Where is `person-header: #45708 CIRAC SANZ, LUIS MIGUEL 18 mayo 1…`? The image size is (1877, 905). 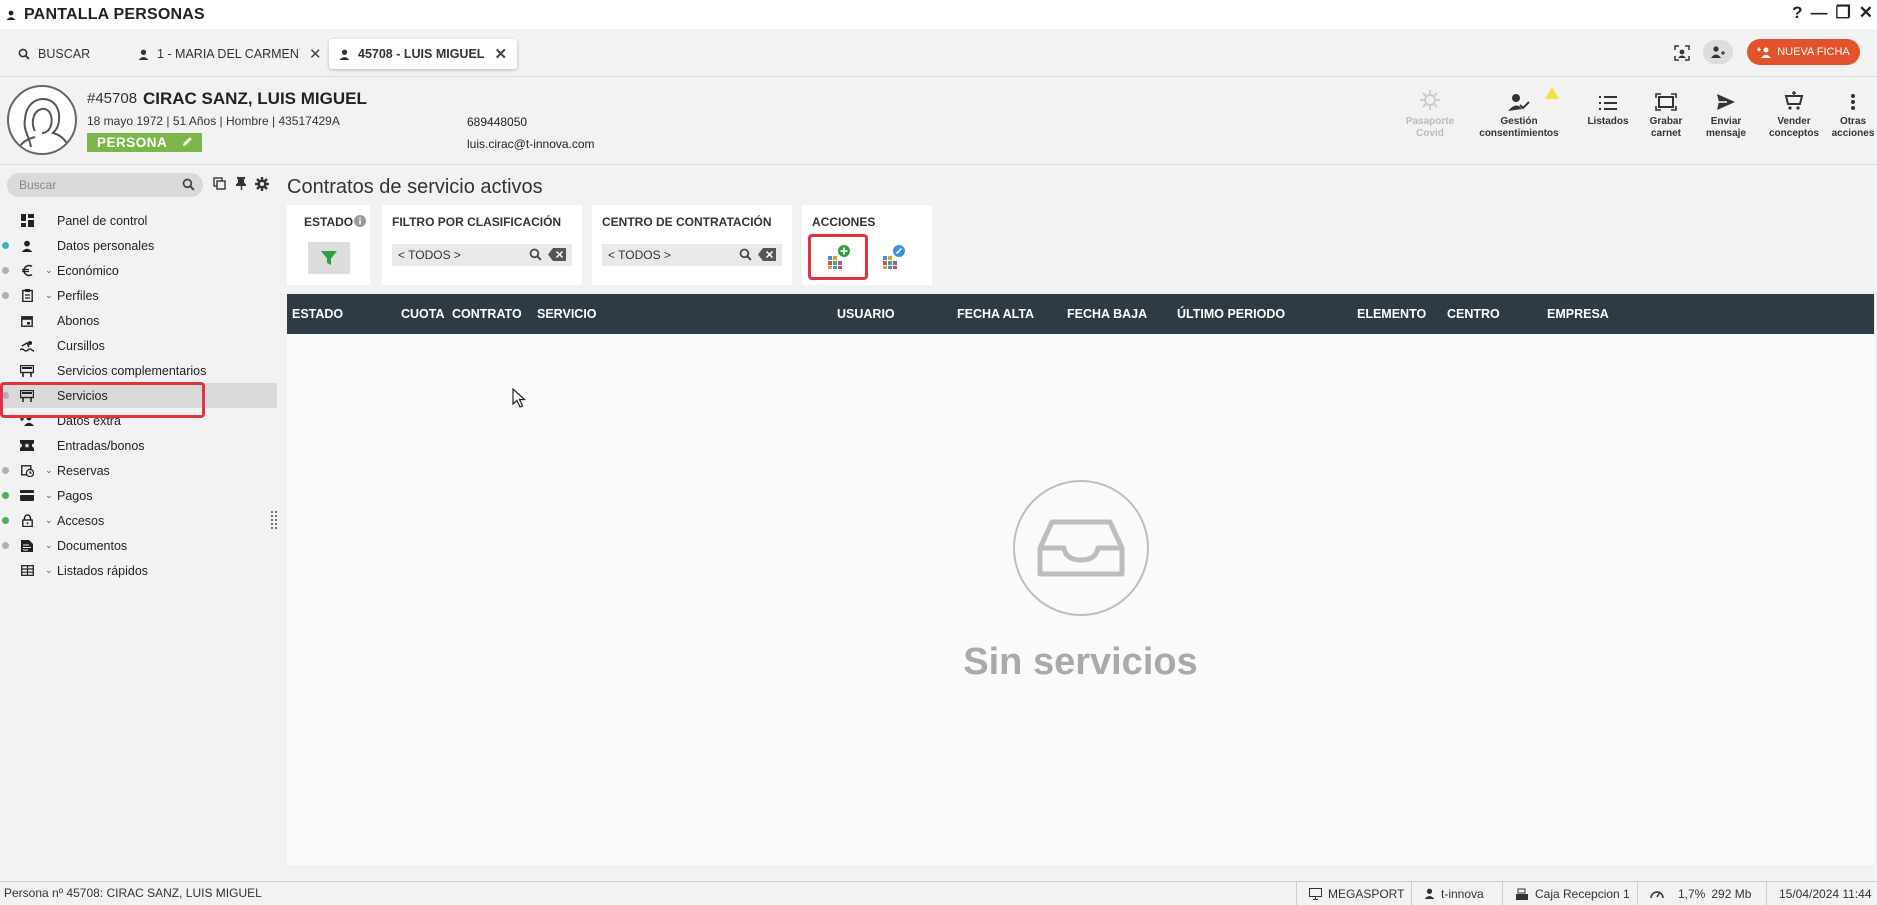
person-header: #45708 CIRAC SANZ, LUIS MIGUEL 18 mayo 1… is located at coordinates (938, 121).